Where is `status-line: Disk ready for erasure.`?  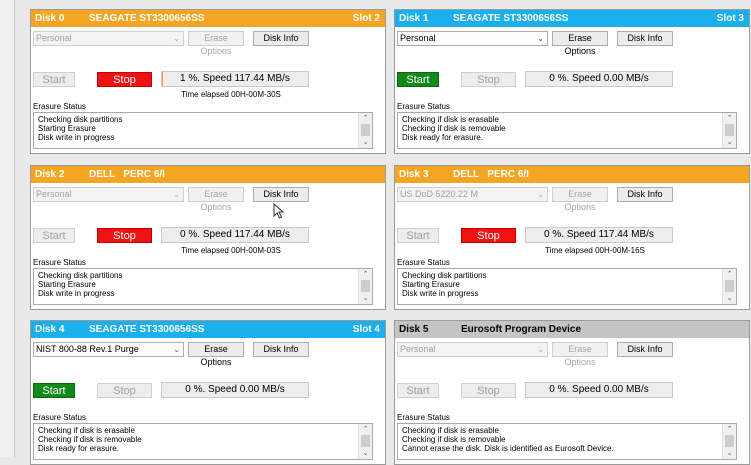 status-line: Disk ready for erasure. is located at coordinates (78, 448).